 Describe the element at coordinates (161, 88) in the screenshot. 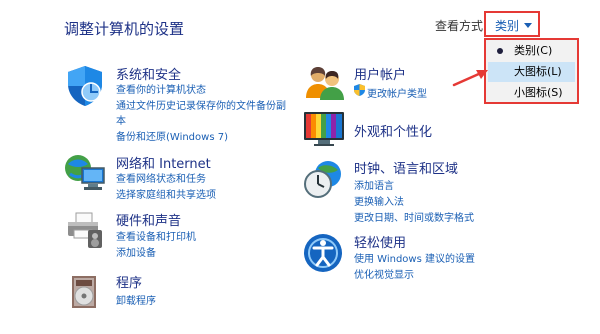

I see `link-view-computer-status: 查看你的计算机状态` at that location.